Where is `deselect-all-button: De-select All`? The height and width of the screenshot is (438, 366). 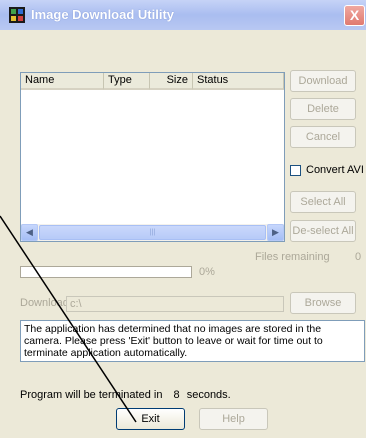
deselect-all-button: De-select All is located at coordinates (323, 231).